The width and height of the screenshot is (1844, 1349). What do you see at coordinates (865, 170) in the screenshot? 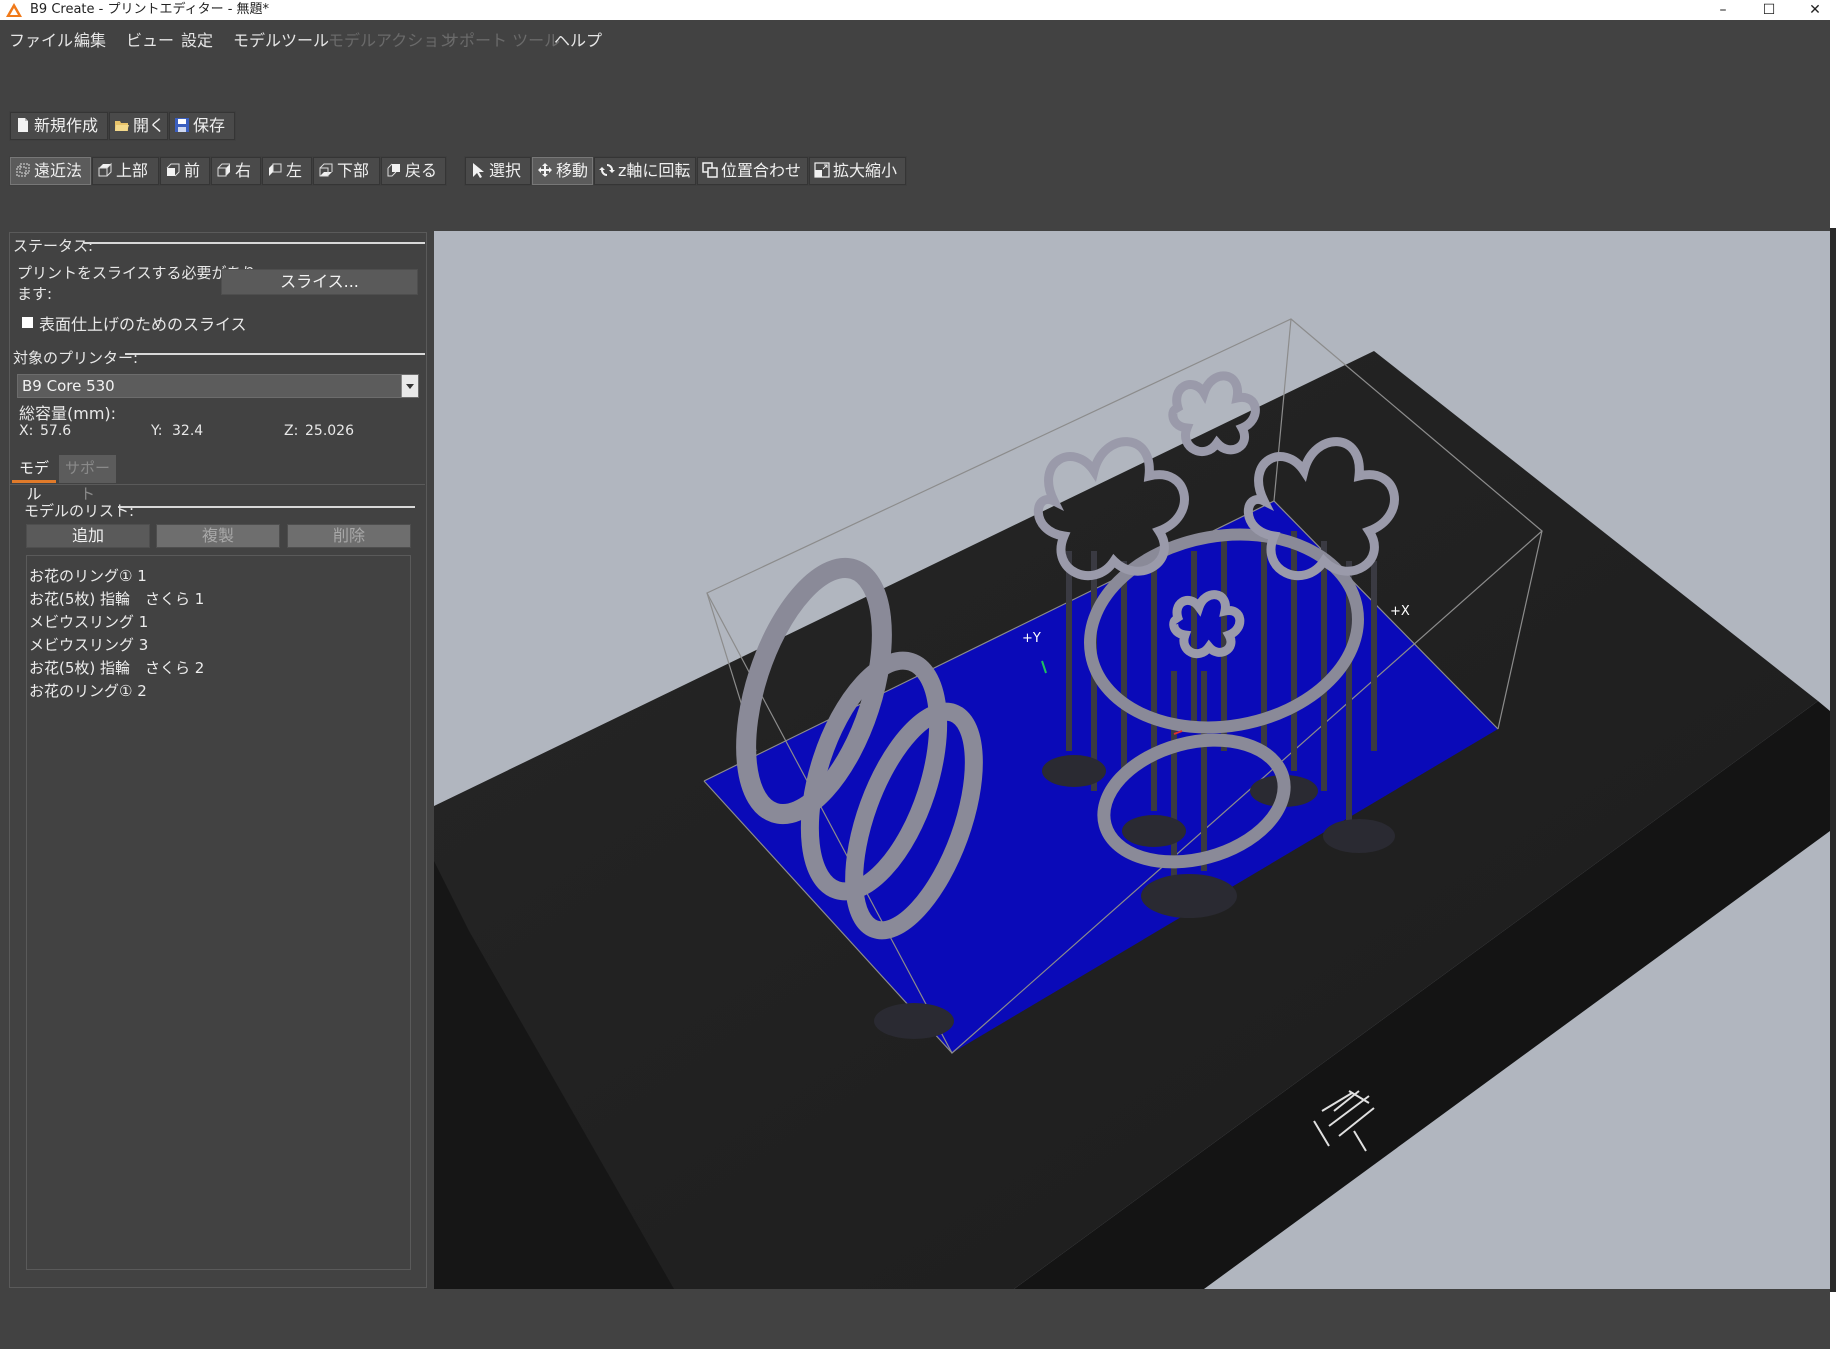
I see `tool-scale-label: 拡大縮小` at bounding box center [865, 170].